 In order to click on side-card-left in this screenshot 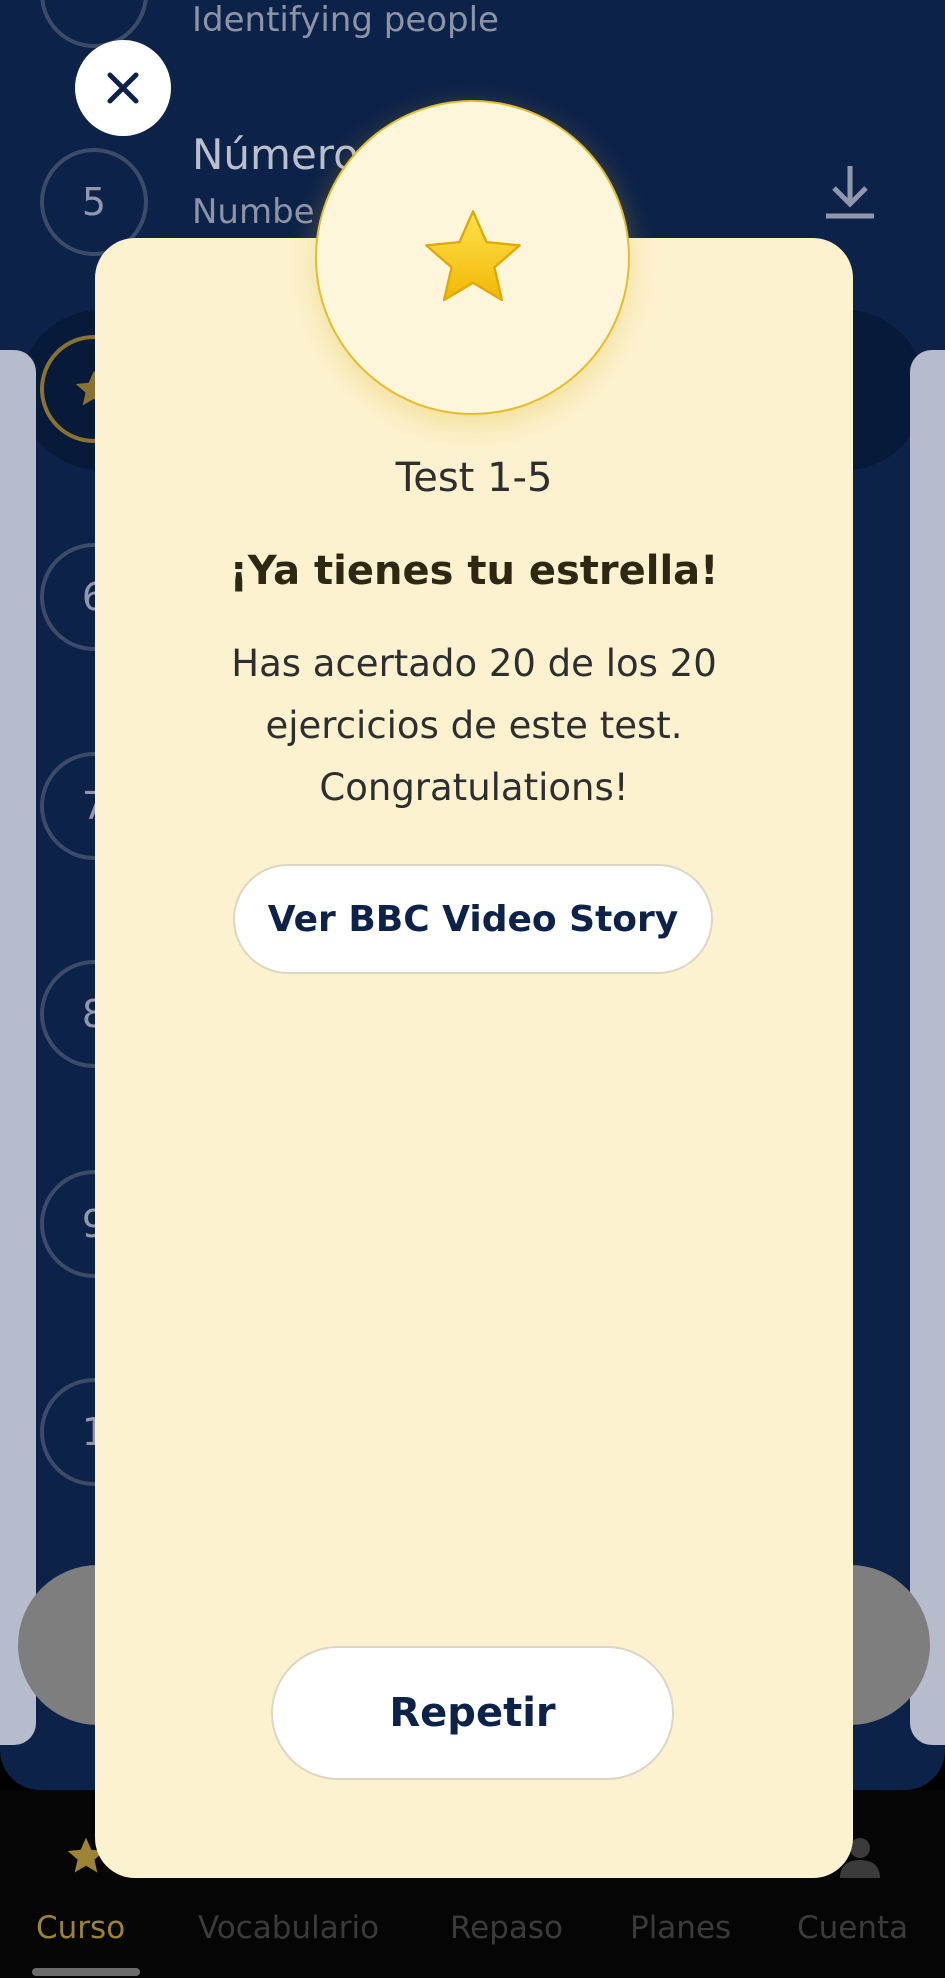, I will do `click(18, 1047)`.